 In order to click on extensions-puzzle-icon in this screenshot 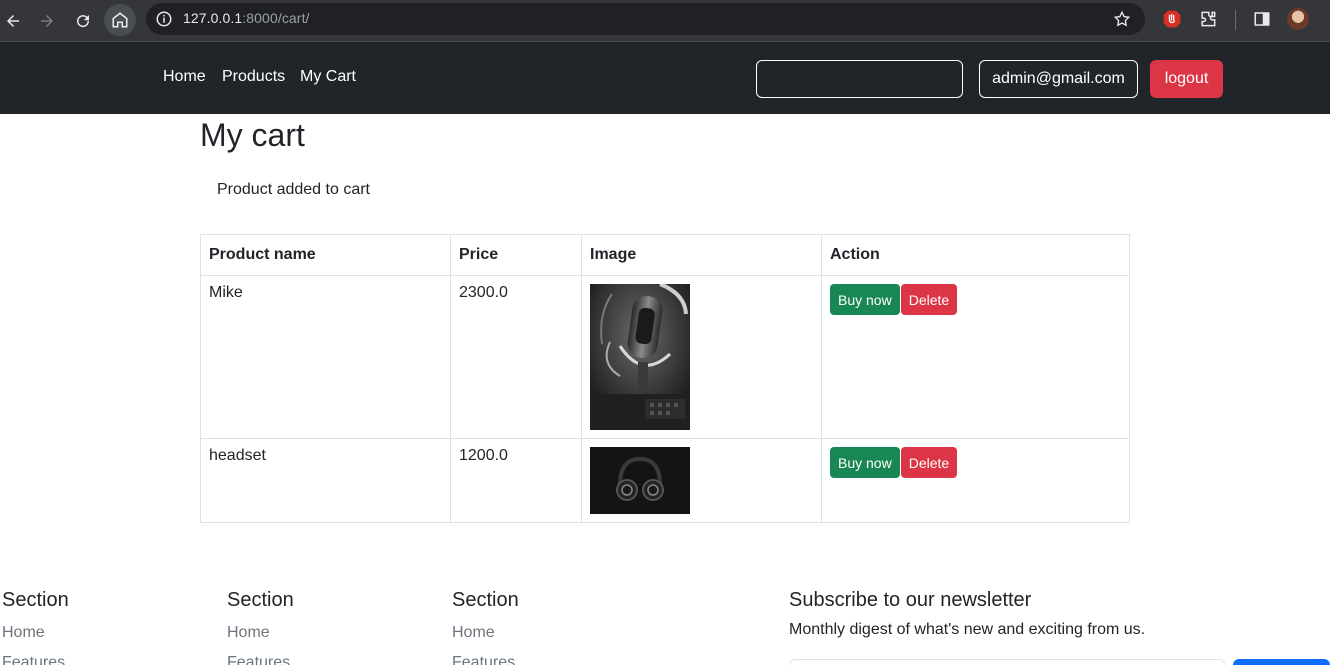, I will do `click(1208, 19)`.